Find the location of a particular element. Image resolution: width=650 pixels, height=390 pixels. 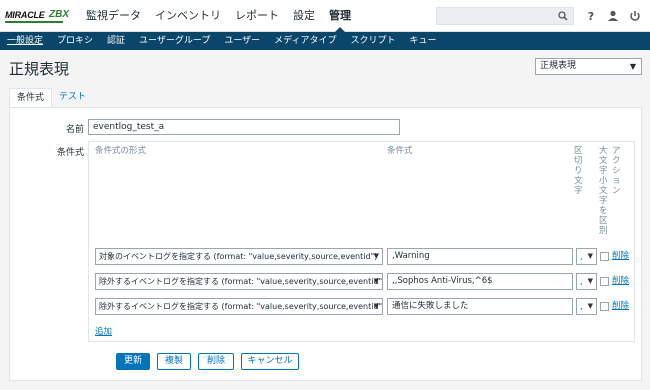

logo-text: MIRACLE is located at coordinates (25, 15).